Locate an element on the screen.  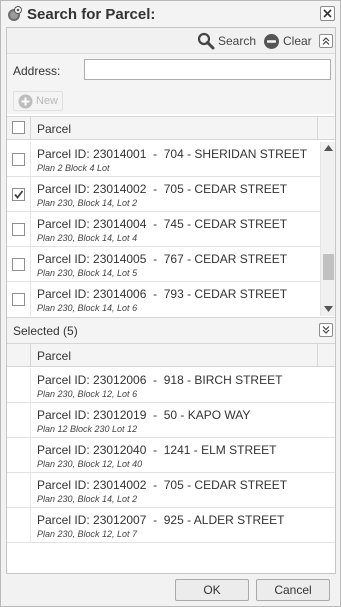
scroll-down-arrow-icon is located at coordinates (328, 309).